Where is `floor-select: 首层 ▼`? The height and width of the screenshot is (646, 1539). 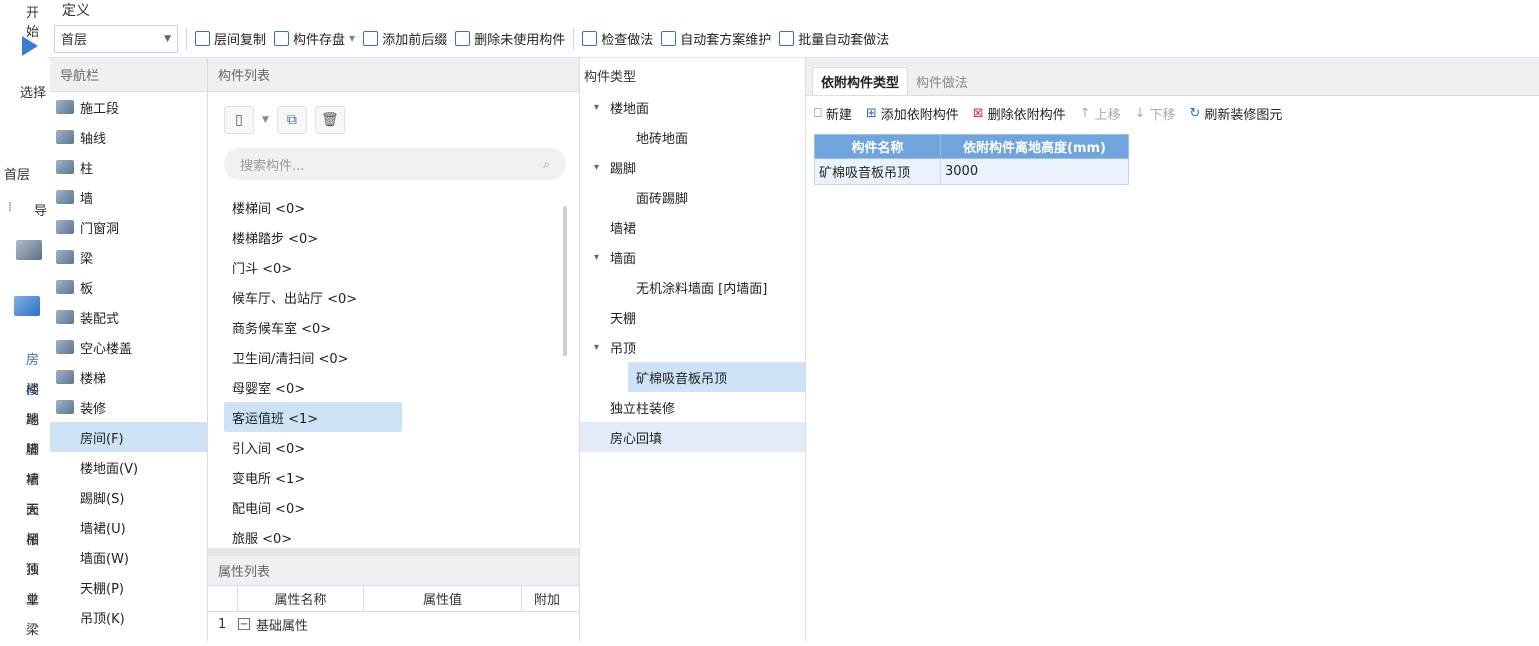 floor-select: 首层 ▼ is located at coordinates (116, 38).